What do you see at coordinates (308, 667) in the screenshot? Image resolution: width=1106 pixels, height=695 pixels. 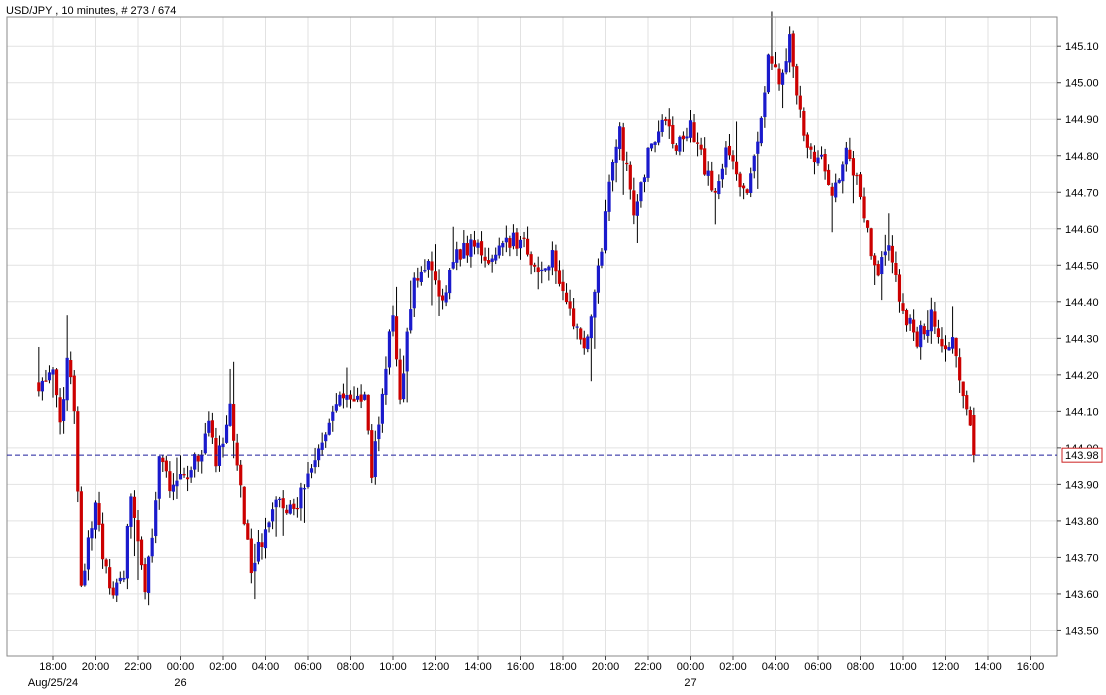 I see `x-tick-label: 06:00` at bounding box center [308, 667].